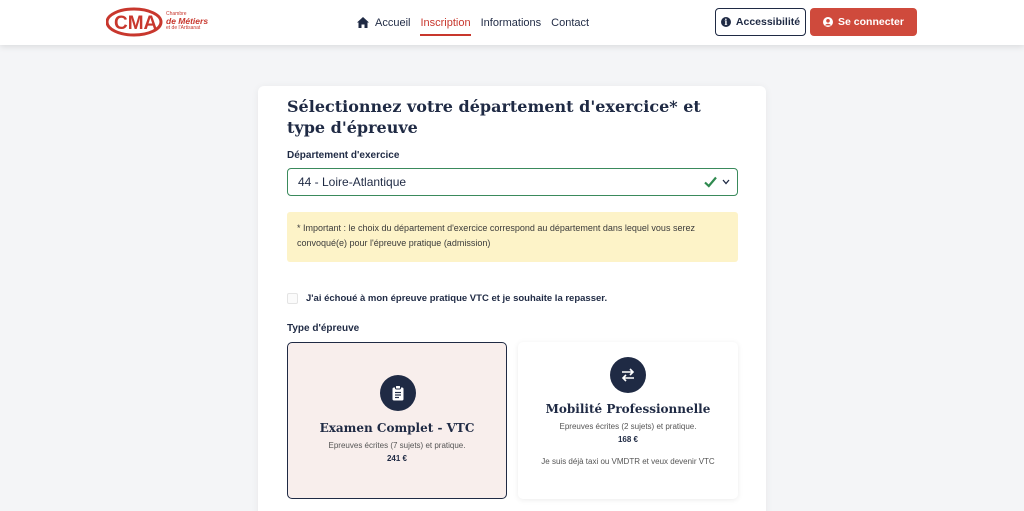  What do you see at coordinates (292, 298) in the screenshot?
I see `retake-checkbox` at bounding box center [292, 298].